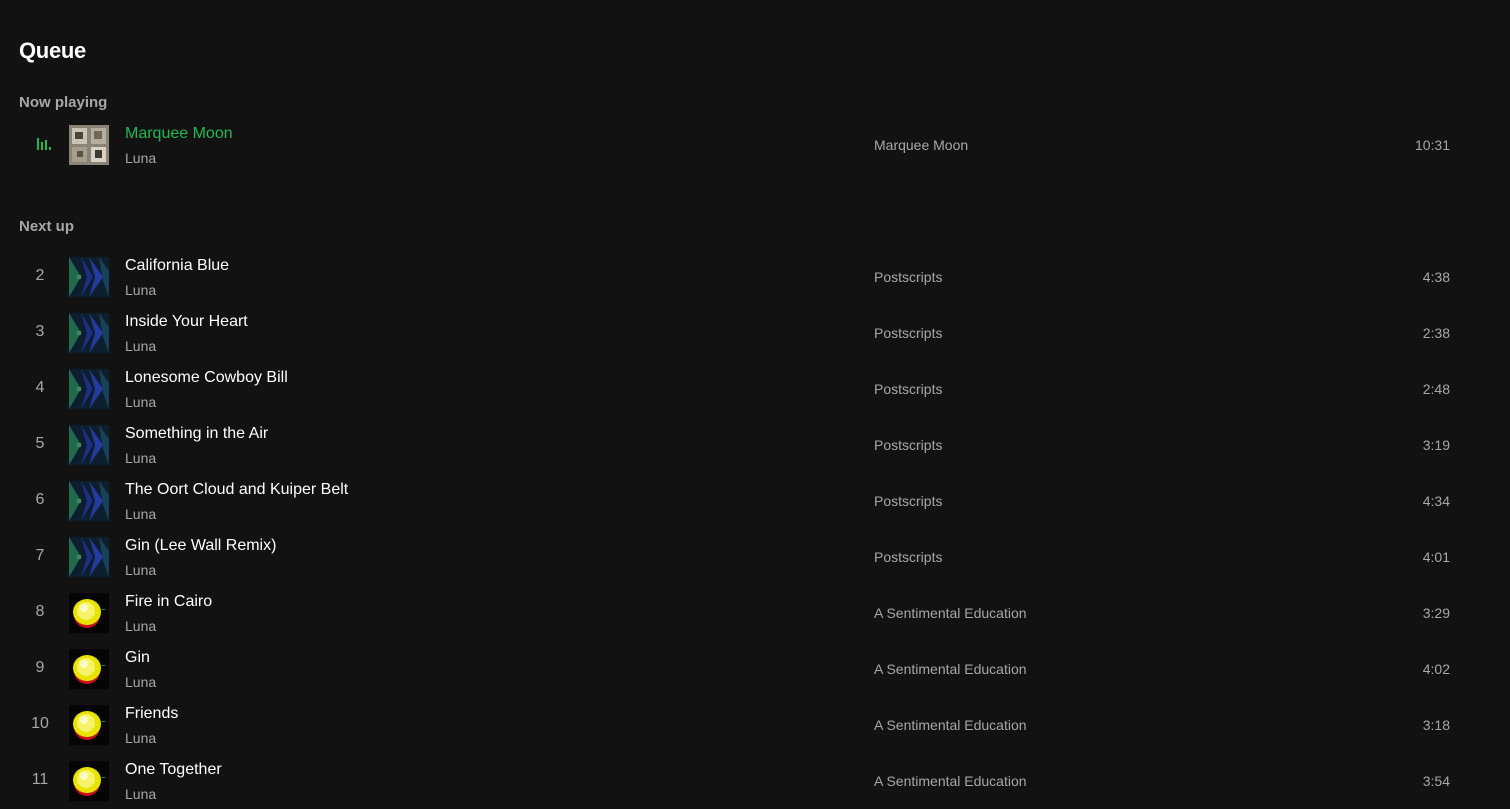 This screenshot has width=1510, height=809. What do you see at coordinates (1436, 333) in the screenshot?
I see `track-duration: 2:38` at bounding box center [1436, 333].